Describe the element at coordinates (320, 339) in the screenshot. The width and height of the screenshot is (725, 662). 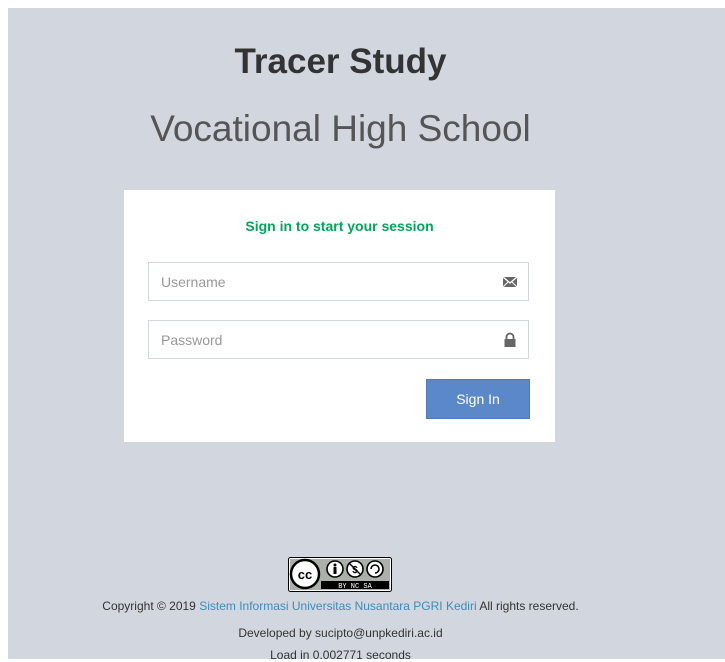
I see `password-input` at that location.